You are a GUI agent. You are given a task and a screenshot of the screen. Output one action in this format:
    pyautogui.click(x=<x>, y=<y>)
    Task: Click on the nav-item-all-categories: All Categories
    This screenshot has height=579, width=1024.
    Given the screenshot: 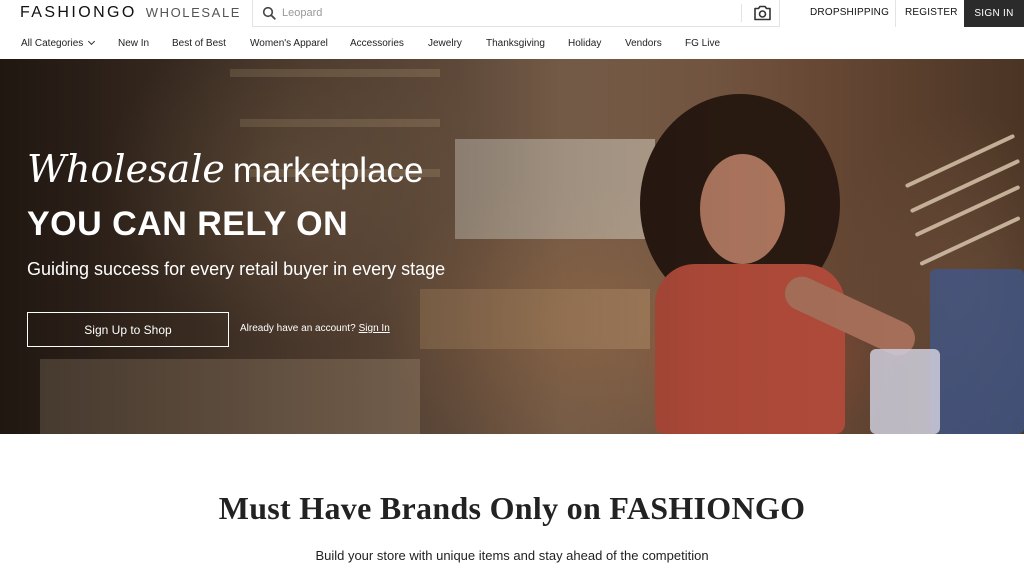 What is the action you would take?
    pyautogui.click(x=58, y=43)
    